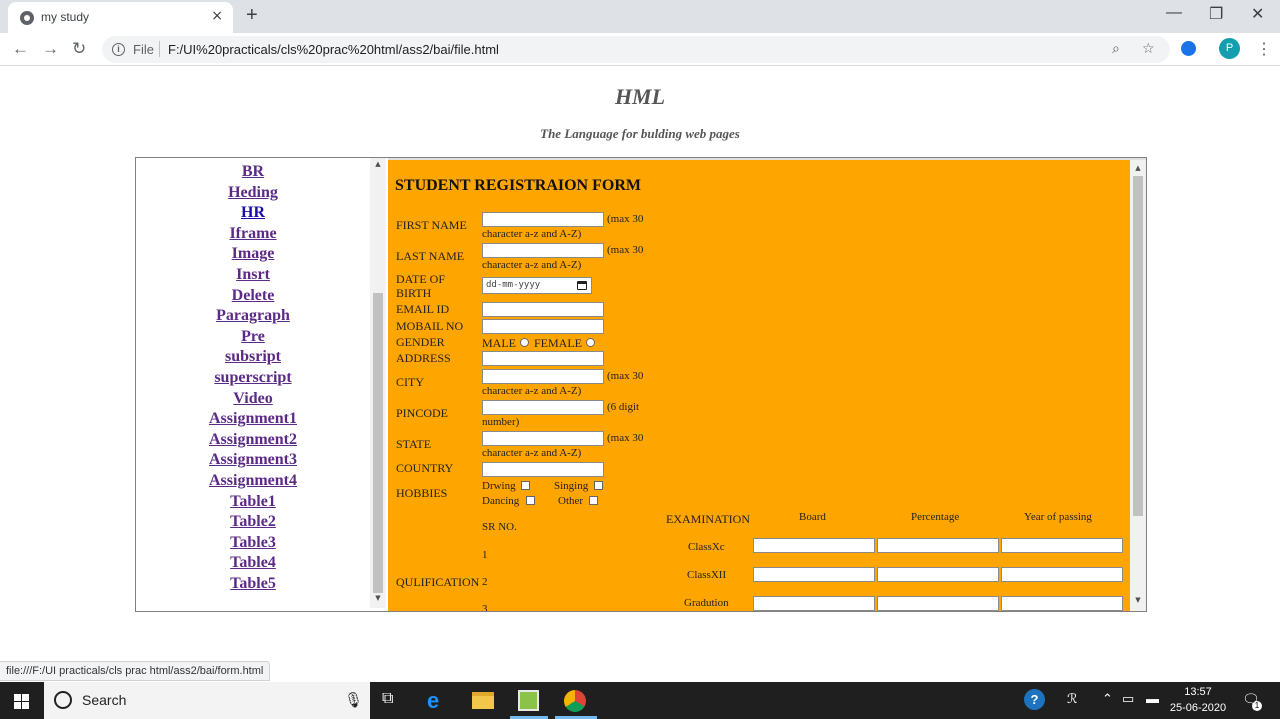 The width and height of the screenshot is (1280, 719). What do you see at coordinates (530, 500) in the screenshot?
I see `hobby-dancing-checkbox` at bounding box center [530, 500].